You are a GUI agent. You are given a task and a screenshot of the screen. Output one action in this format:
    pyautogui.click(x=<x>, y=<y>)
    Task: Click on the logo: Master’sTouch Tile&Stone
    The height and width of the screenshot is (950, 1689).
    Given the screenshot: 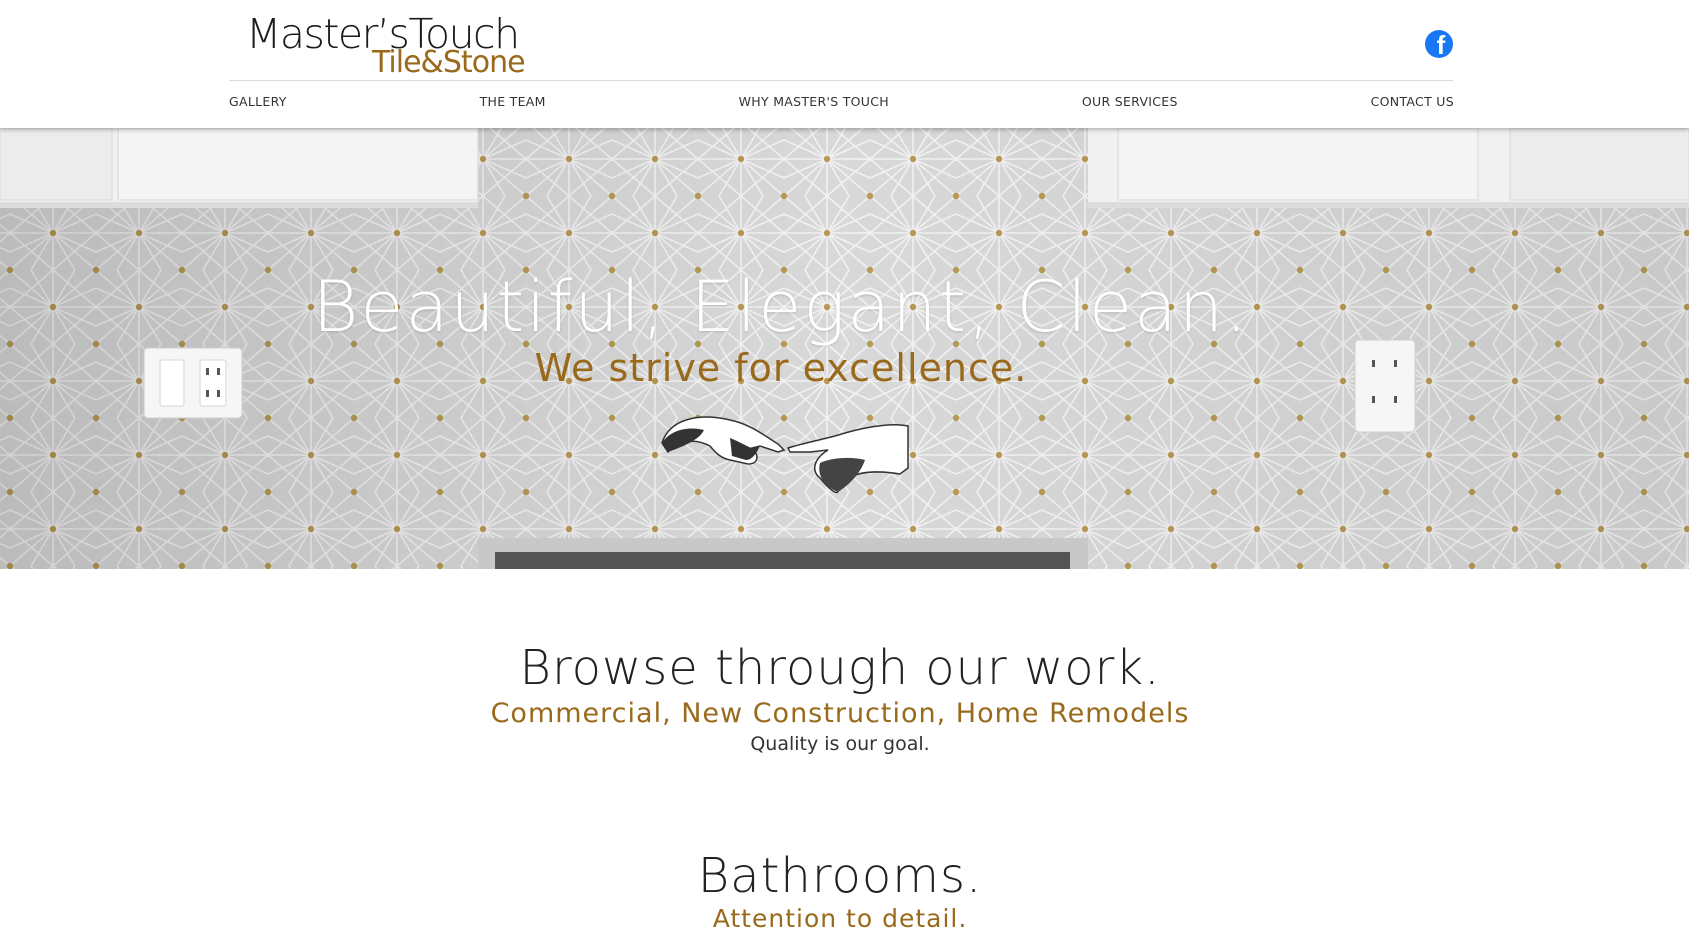 What is the action you would take?
    pyautogui.click(x=391, y=45)
    